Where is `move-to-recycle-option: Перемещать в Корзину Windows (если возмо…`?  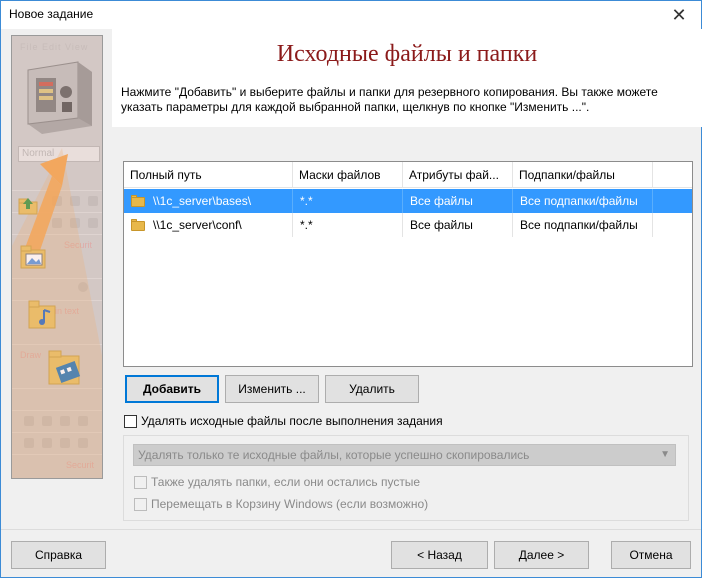
move-to-recycle-option: Перемещать в Корзину Windows (если возмо… is located at coordinates (281, 504).